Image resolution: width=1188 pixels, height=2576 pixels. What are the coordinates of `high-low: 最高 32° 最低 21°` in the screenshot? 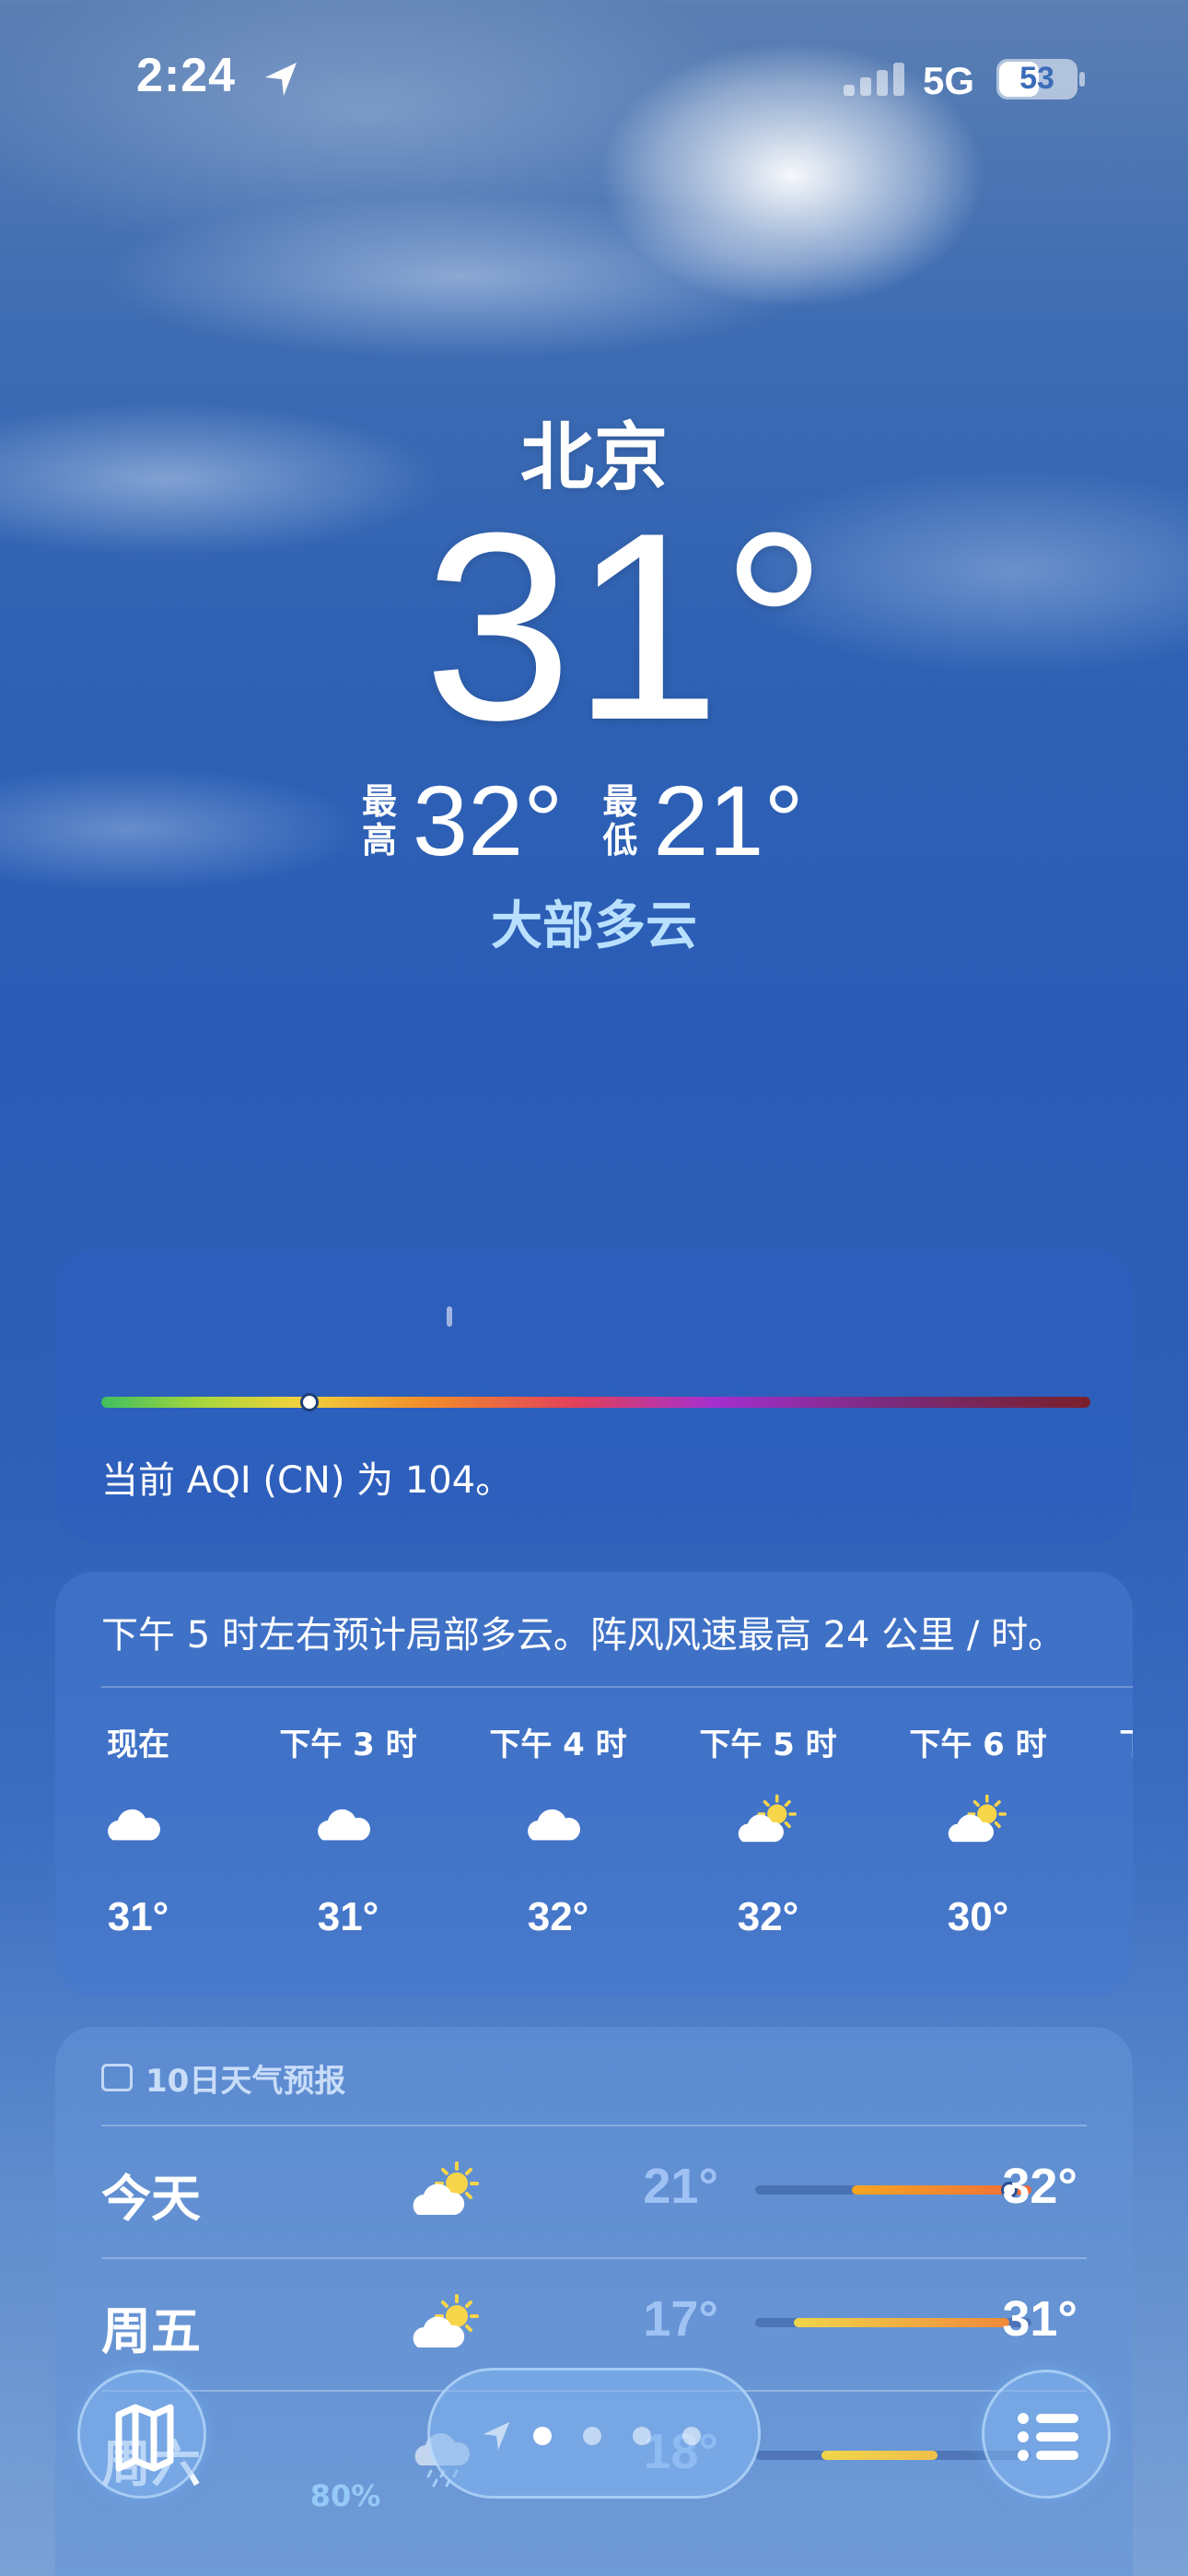 It's located at (600, 821).